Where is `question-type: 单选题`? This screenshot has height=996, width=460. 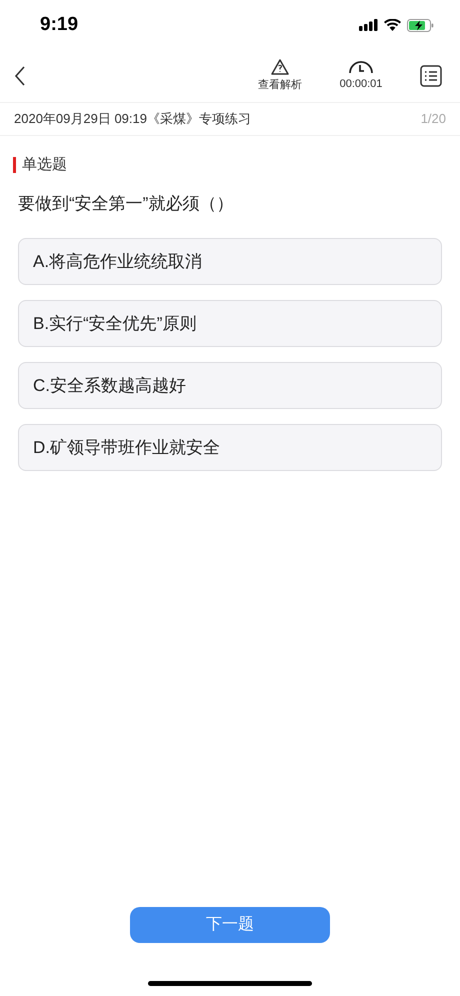 question-type: 单选题 is located at coordinates (44, 165).